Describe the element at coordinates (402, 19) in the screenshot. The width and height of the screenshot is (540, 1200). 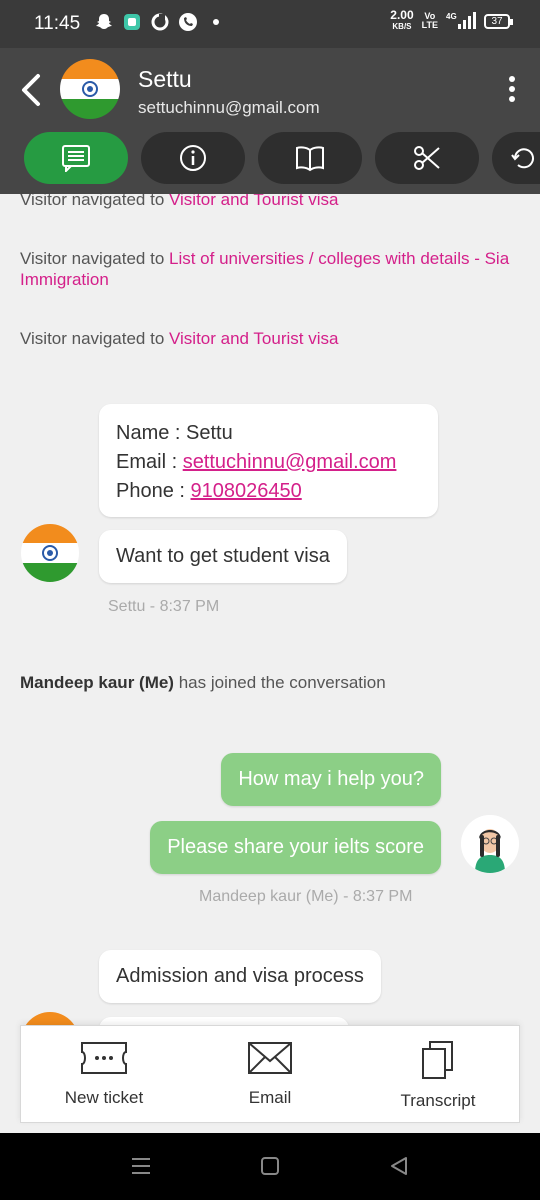
I see `net-speed: 2.00 KB/S` at that location.